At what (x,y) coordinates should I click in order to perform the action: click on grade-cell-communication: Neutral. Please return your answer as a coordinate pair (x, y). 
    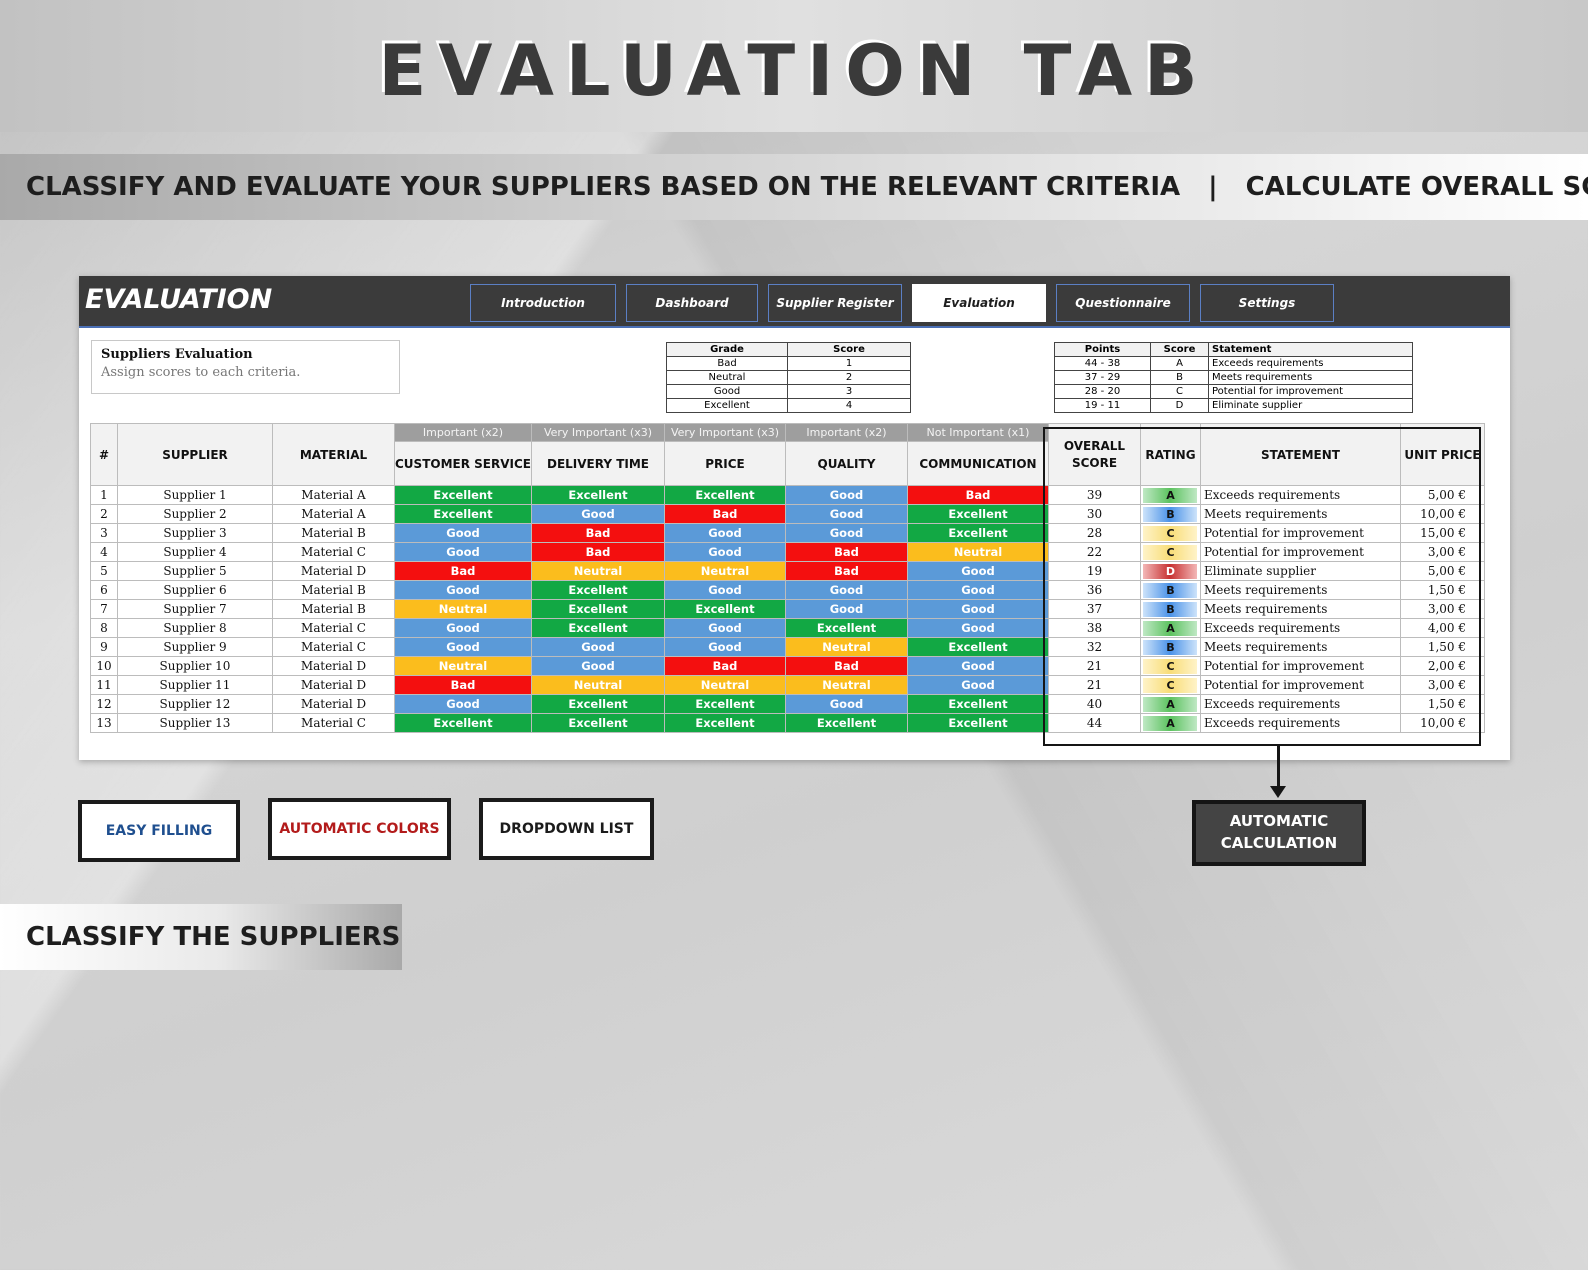
    Looking at the image, I should click on (977, 552).